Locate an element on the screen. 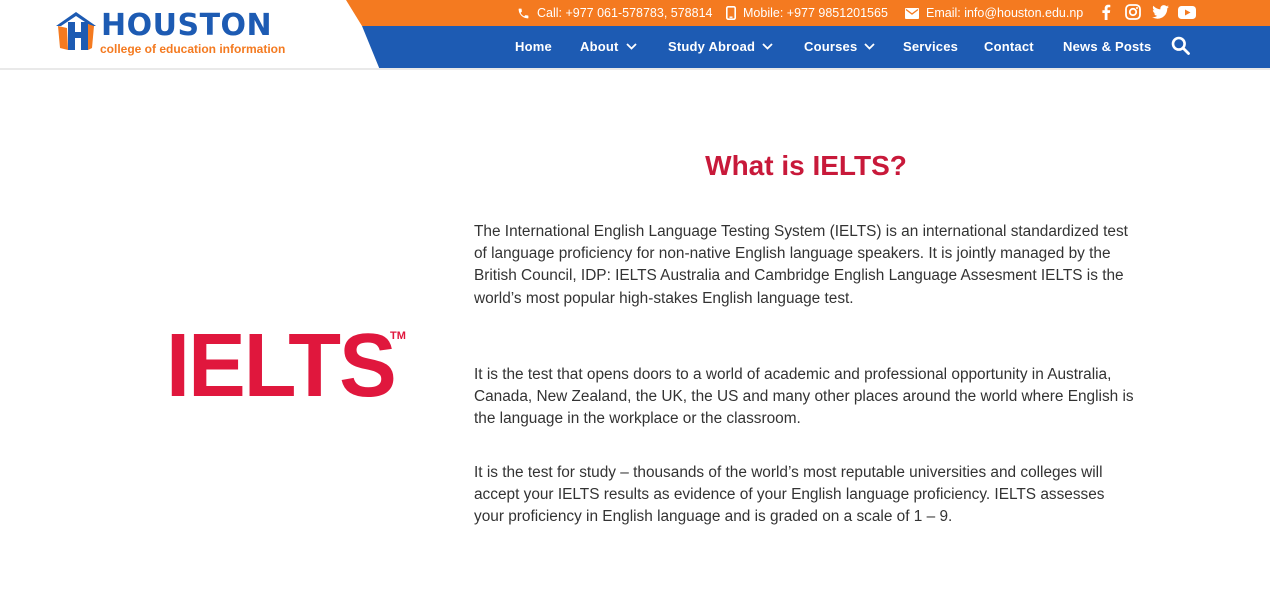 Image resolution: width=1270 pixels, height=591 pixels. search-button is located at coordinates (1181, 46).